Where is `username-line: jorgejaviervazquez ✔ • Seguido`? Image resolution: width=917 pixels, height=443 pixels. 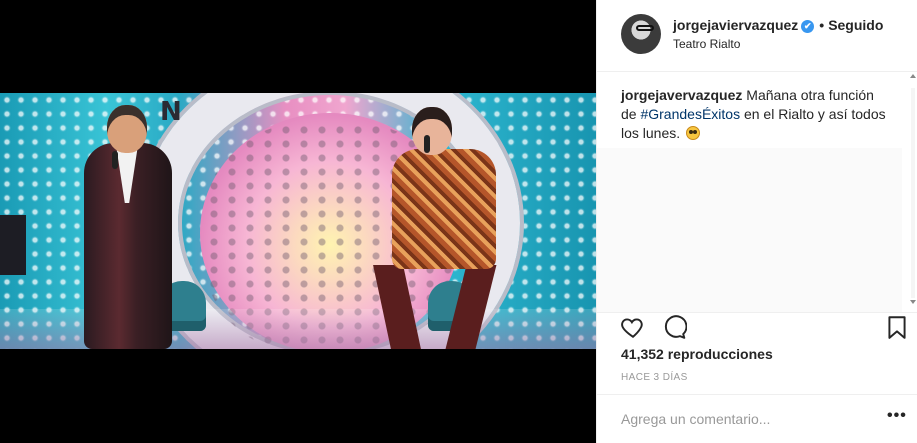
username-line: jorgejaviervazquez ✔ • Seguido is located at coordinates (778, 25).